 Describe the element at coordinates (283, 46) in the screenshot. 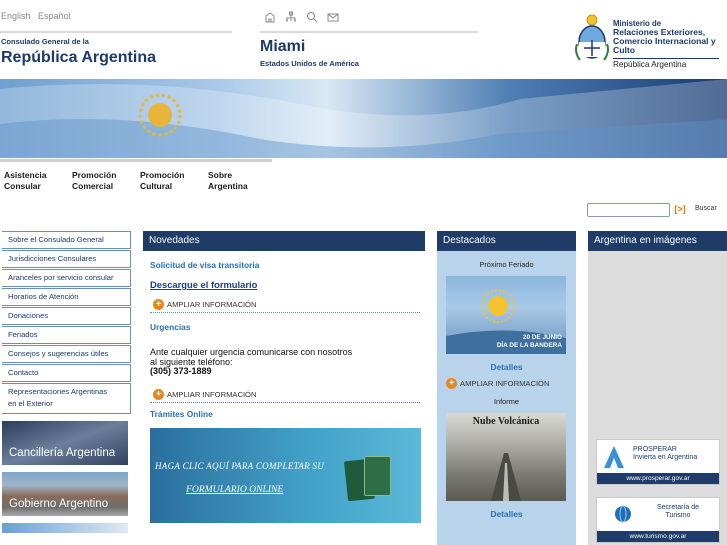

I see `city-title: Miami` at that location.